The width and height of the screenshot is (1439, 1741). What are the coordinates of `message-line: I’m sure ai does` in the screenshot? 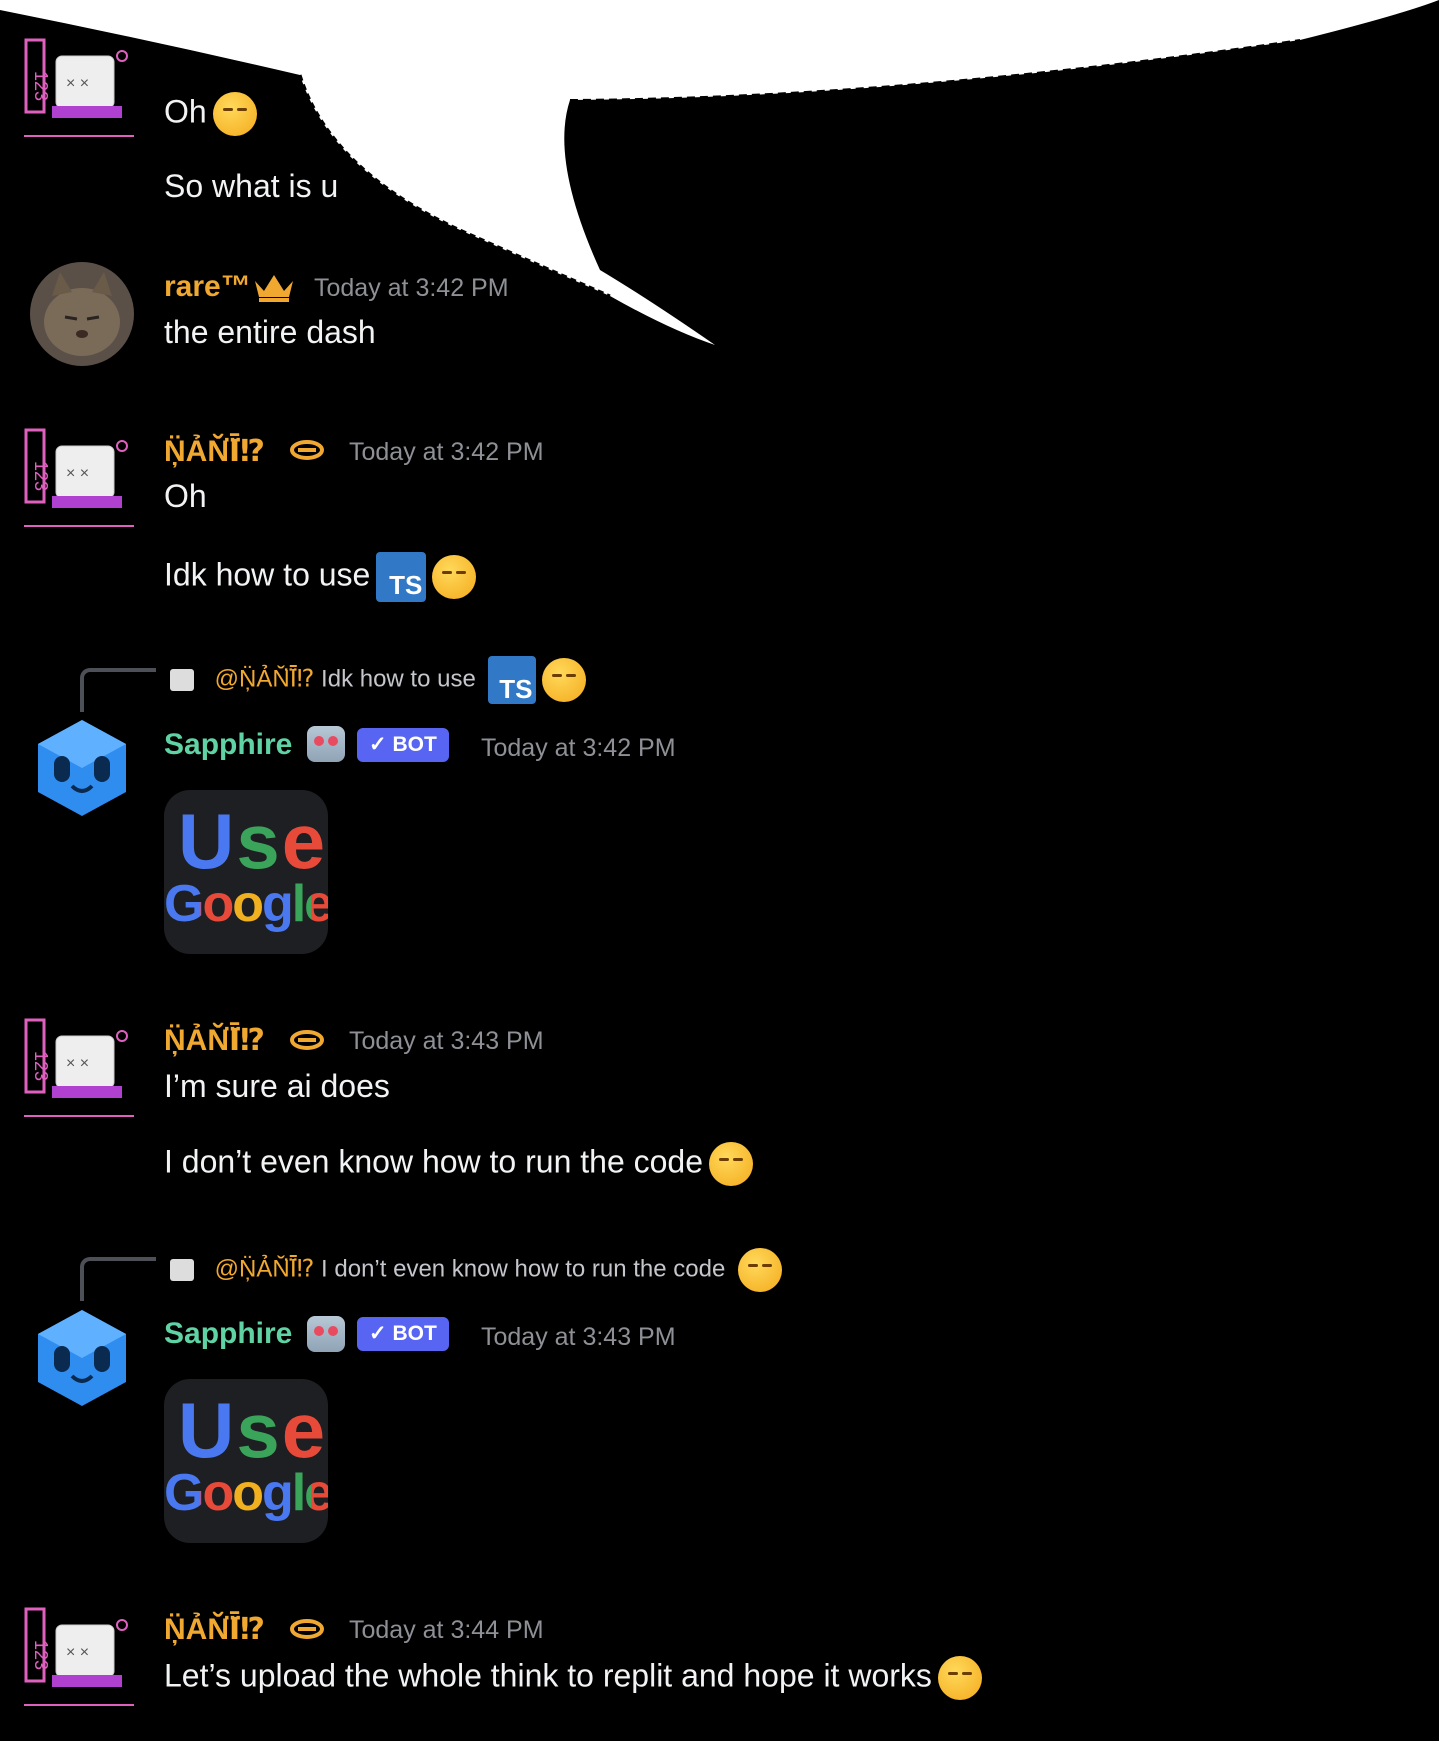 It's located at (277, 1086).